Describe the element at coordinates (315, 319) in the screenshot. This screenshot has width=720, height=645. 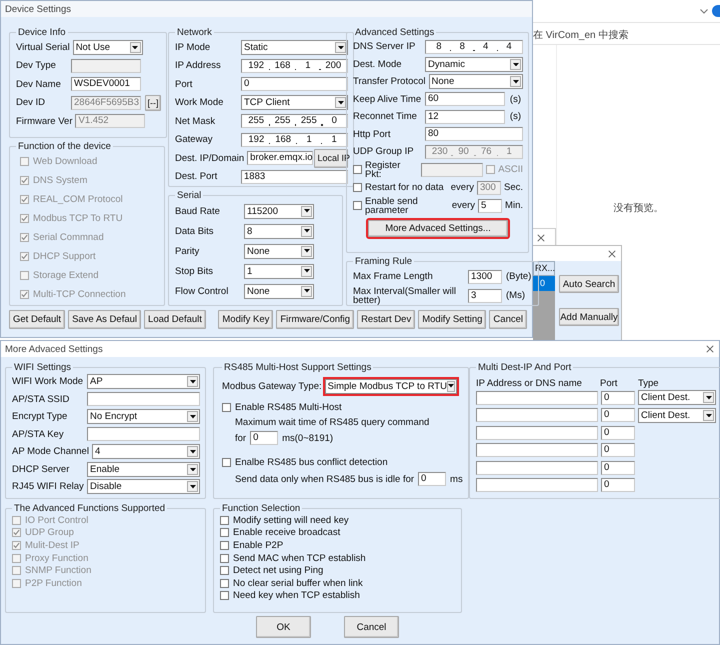
I see `dialog-button: Firmware/Config` at that location.